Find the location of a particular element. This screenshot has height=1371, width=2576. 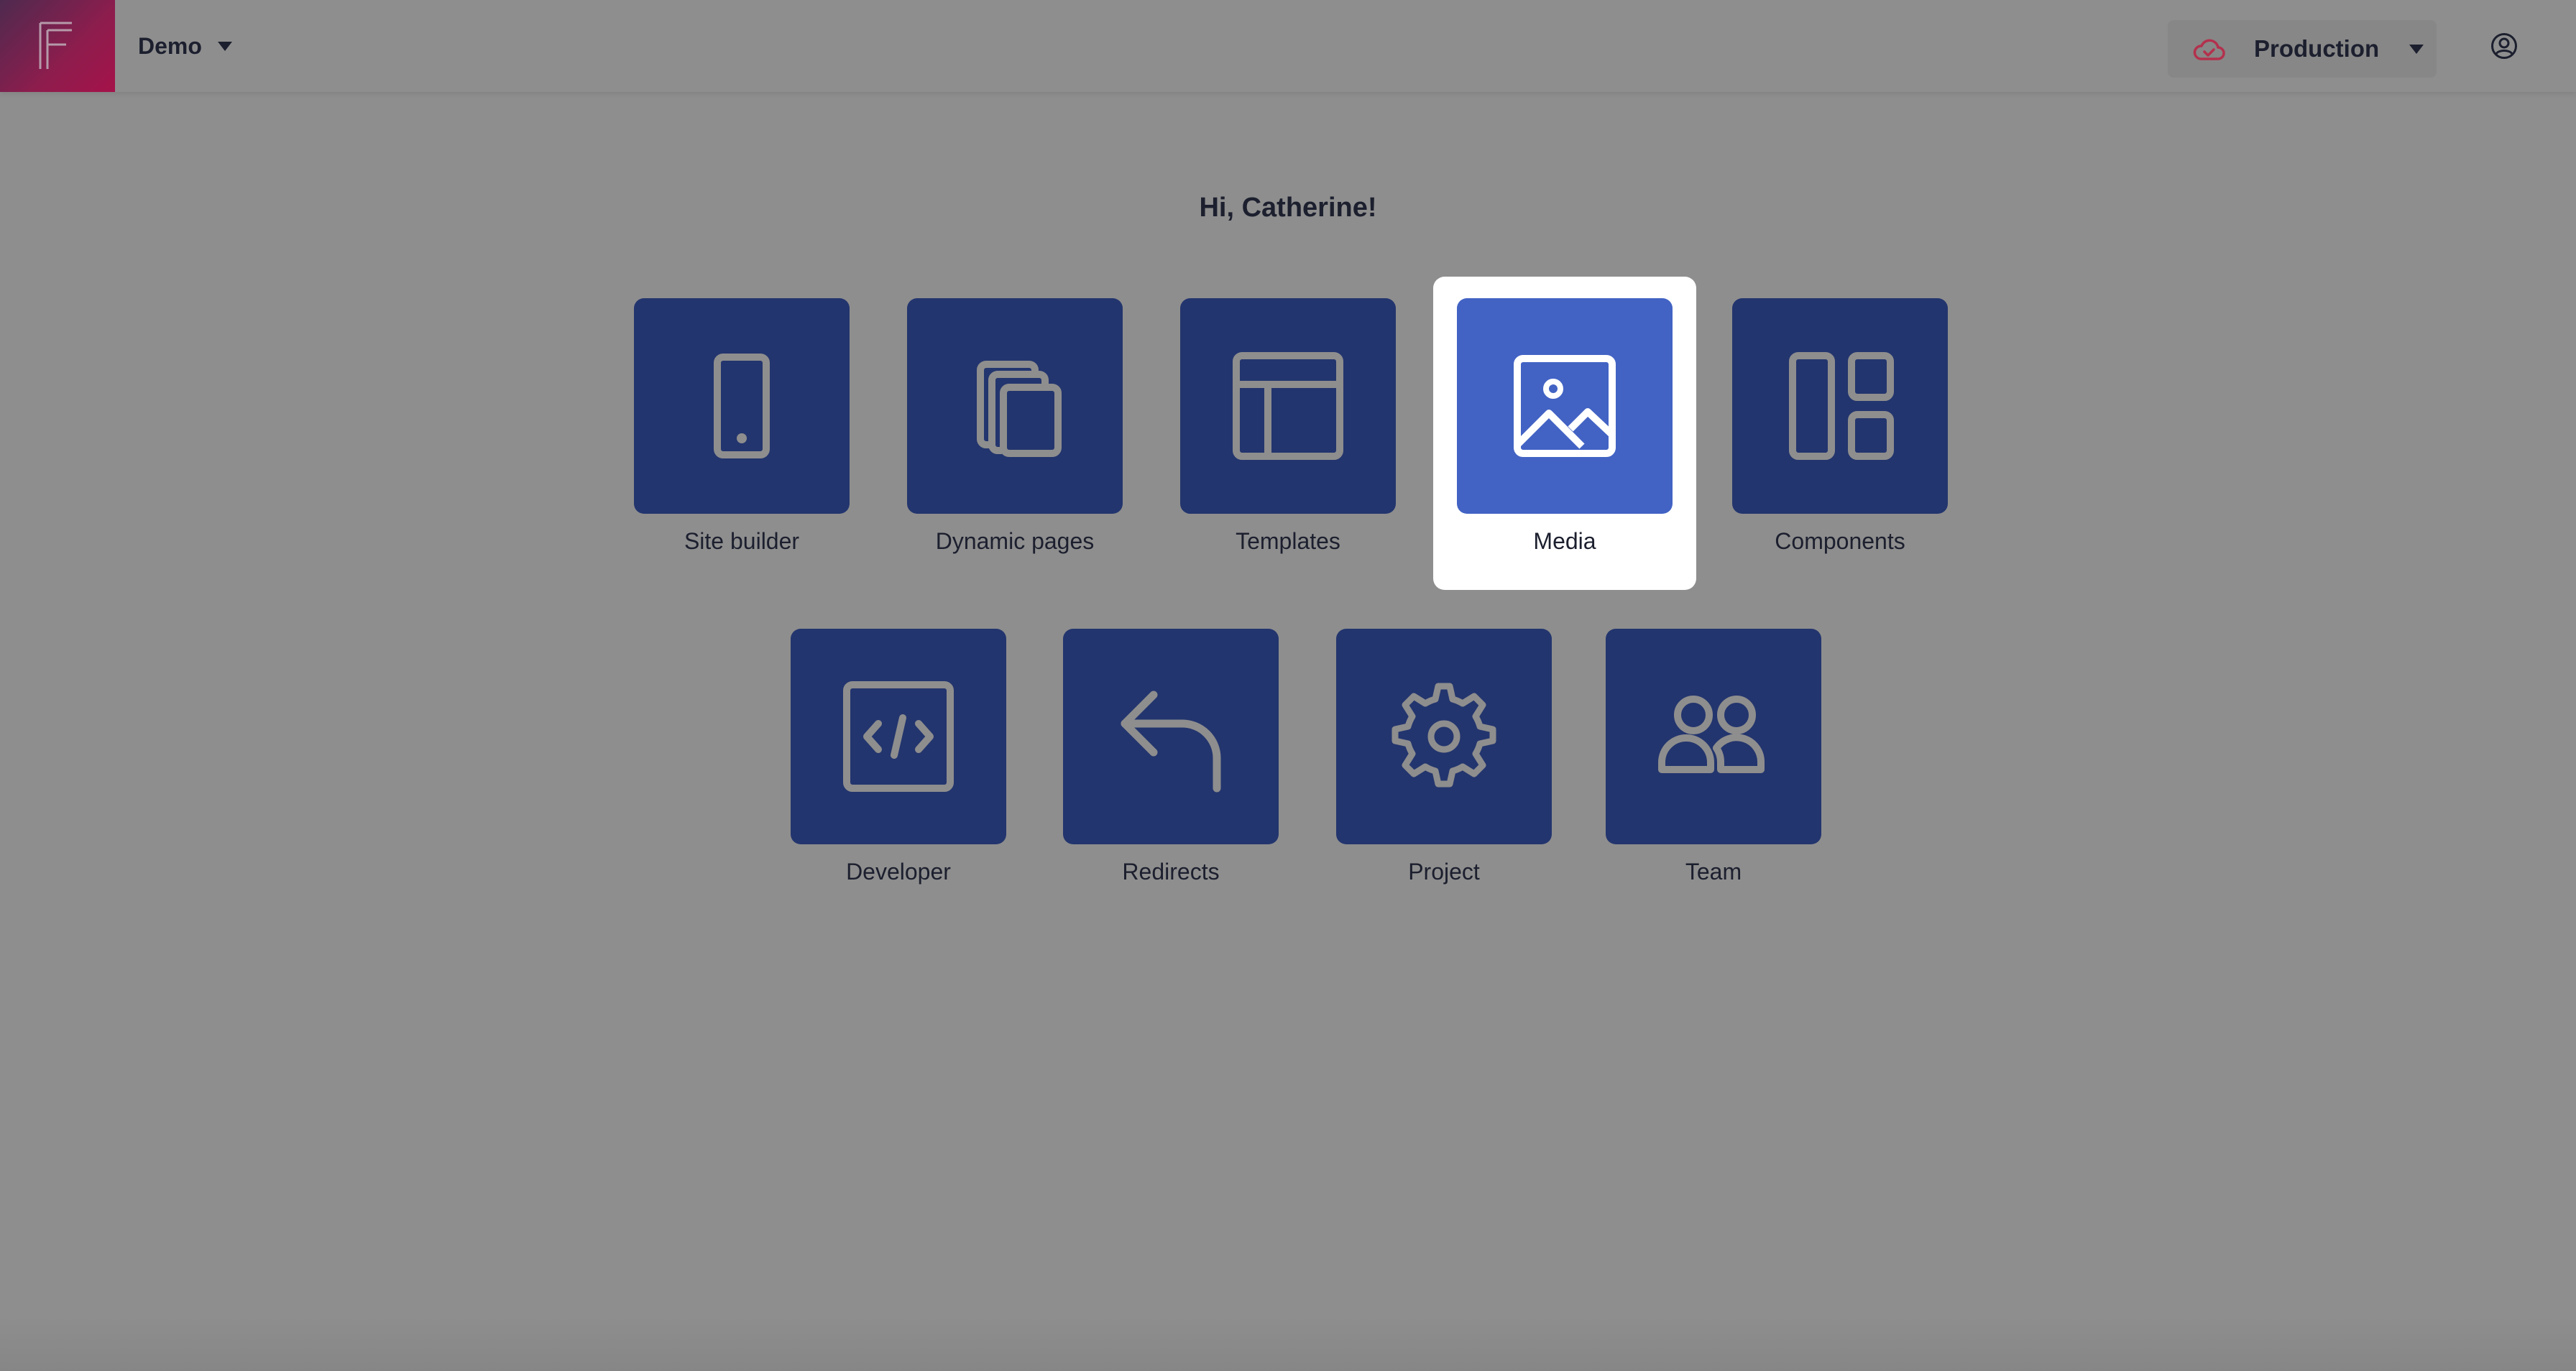

gear-icon is located at coordinates (1444, 736).